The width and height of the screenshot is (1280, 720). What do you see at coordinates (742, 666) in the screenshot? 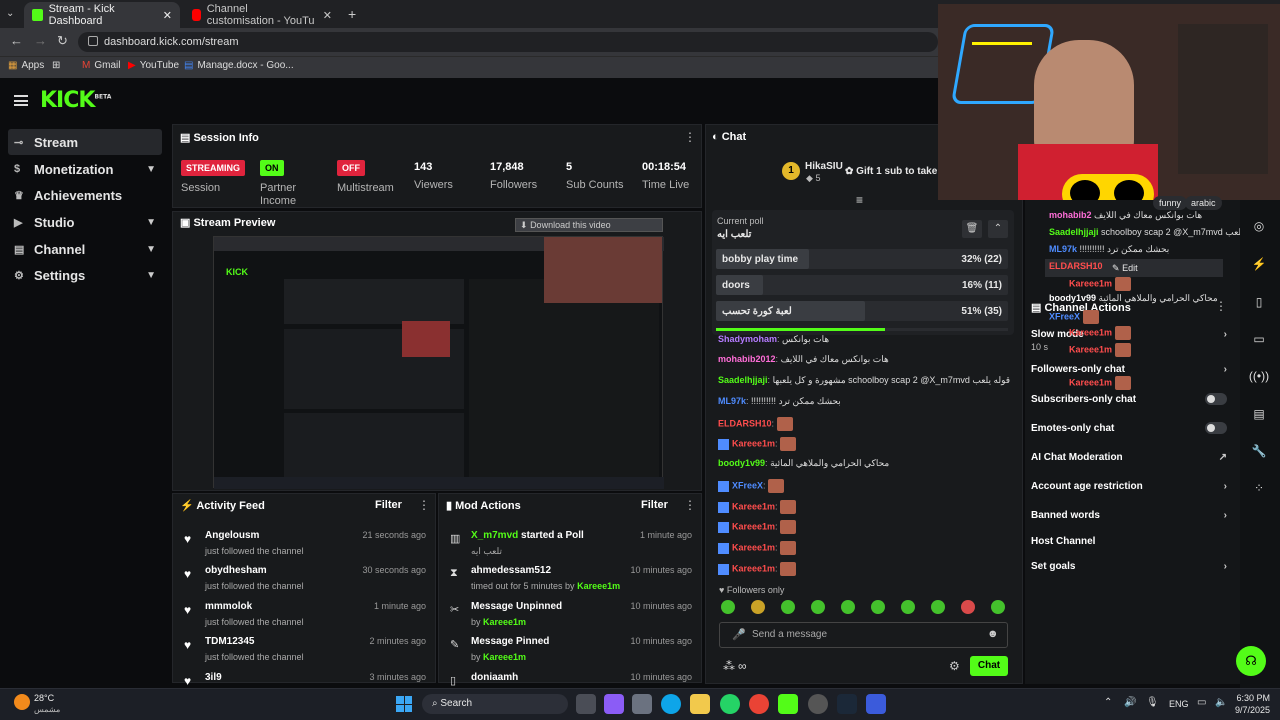
I see `infinity-icon: ∞` at bounding box center [742, 666].